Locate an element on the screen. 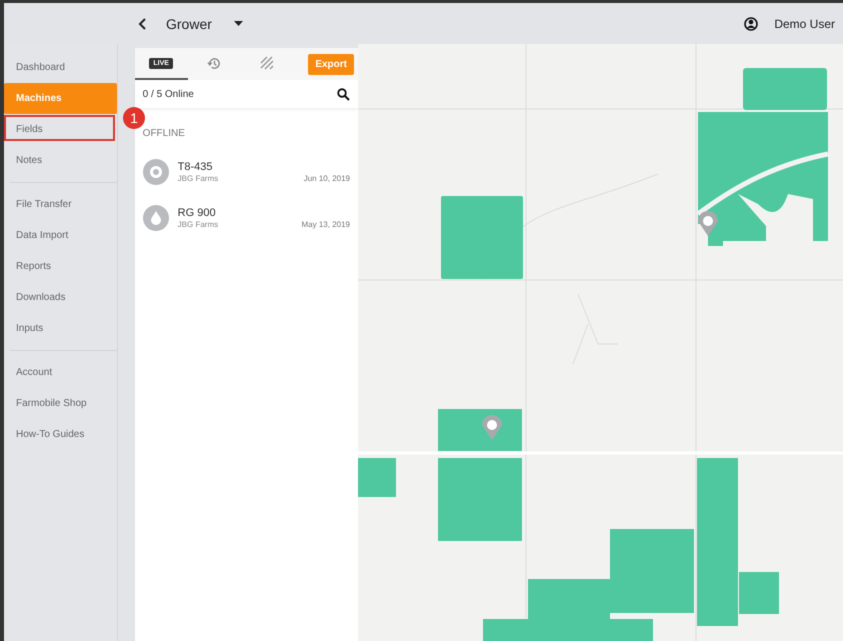  online-count: 0 / 5 Online is located at coordinates (168, 94).